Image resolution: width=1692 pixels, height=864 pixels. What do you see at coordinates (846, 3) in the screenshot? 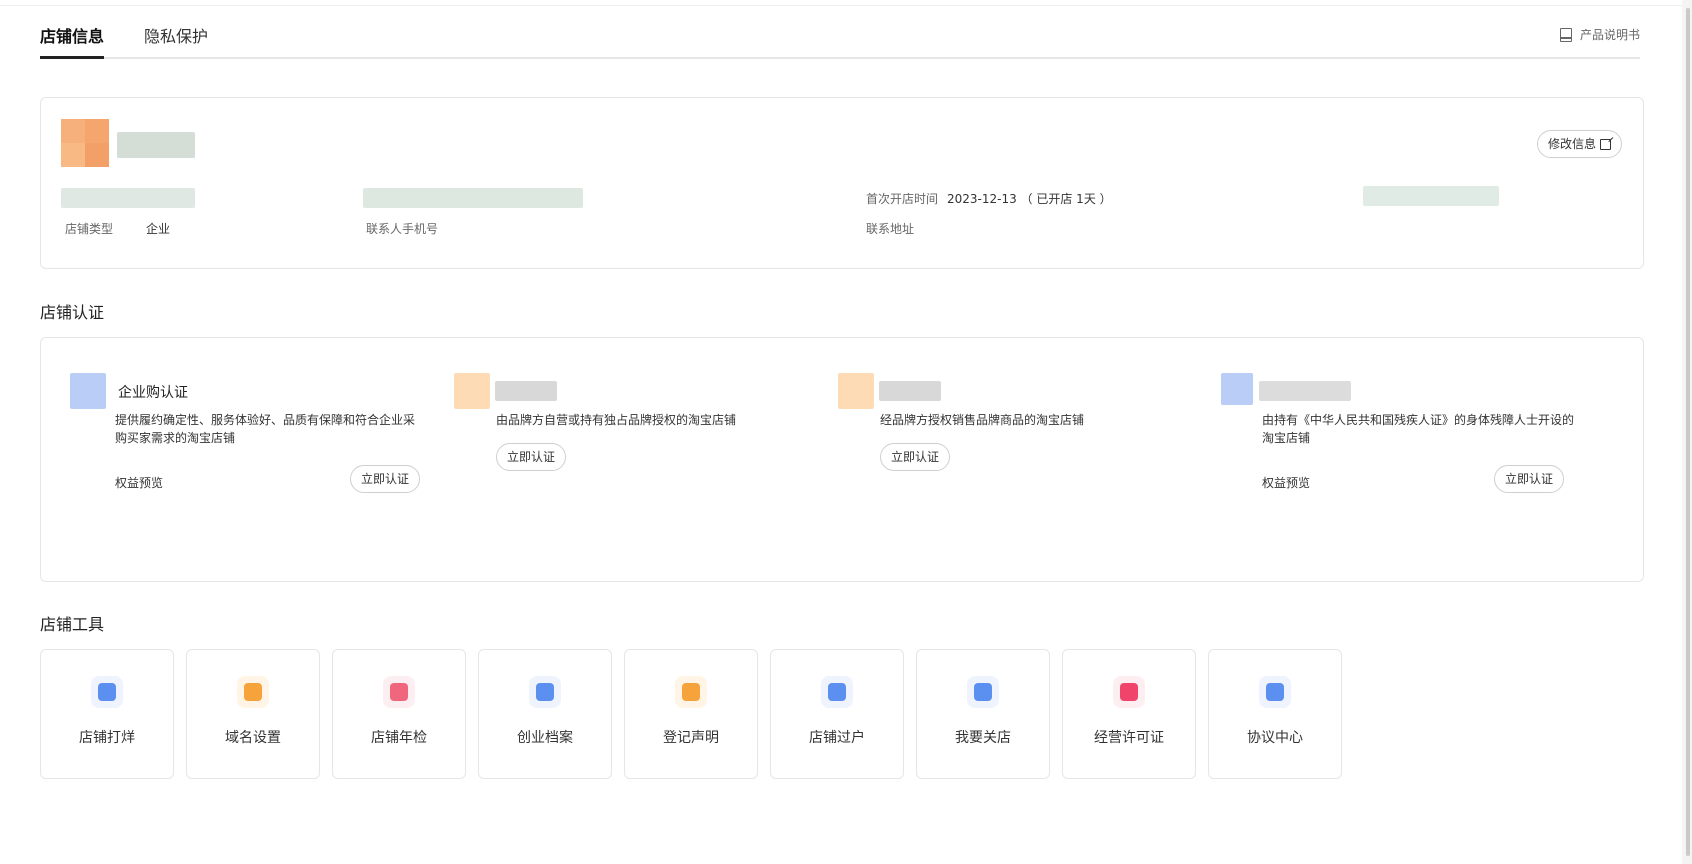
I see `top-border` at bounding box center [846, 3].